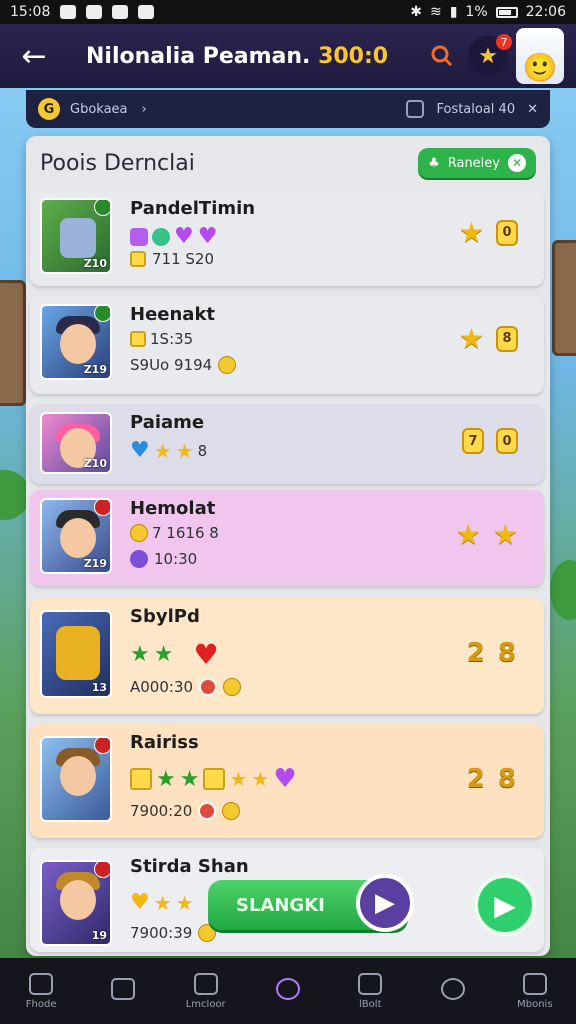  What do you see at coordinates (563, 590) in the screenshot?
I see `background-tree` at bounding box center [563, 590].